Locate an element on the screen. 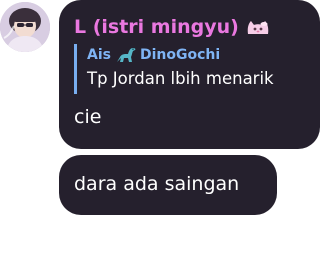 The height and width of the screenshot is (267, 320). sender-avatar is located at coordinates (25, 27).